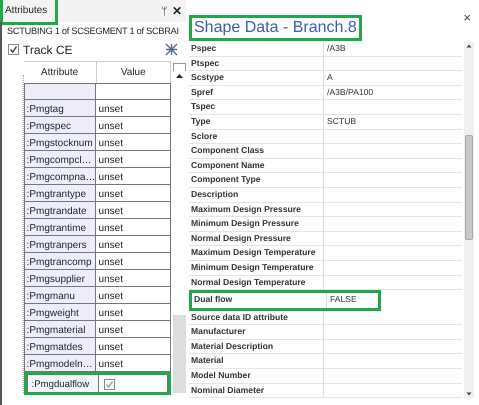  What do you see at coordinates (256, 180) in the screenshot?
I see `property-label: Component Type` at bounding box center [256, 180].